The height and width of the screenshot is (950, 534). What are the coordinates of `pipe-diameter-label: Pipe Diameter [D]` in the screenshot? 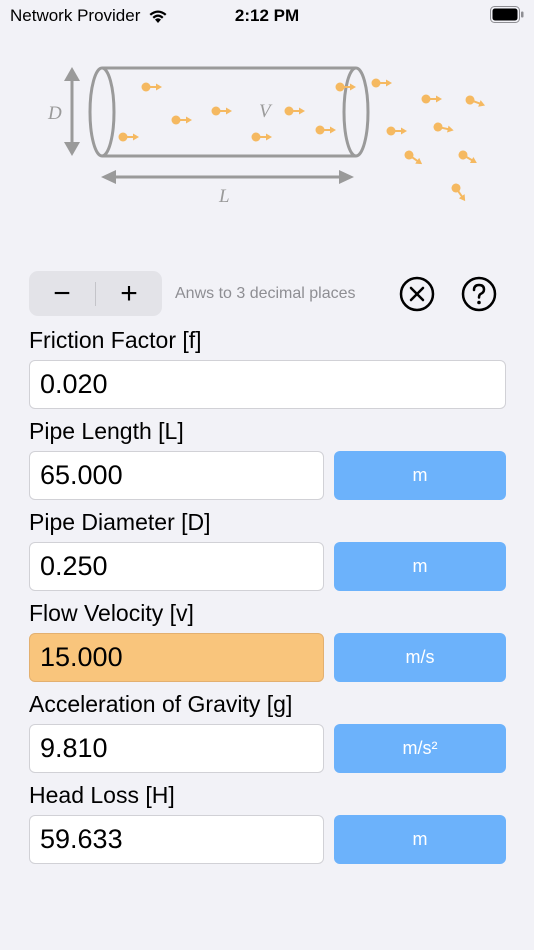 It's located at (120, 522).